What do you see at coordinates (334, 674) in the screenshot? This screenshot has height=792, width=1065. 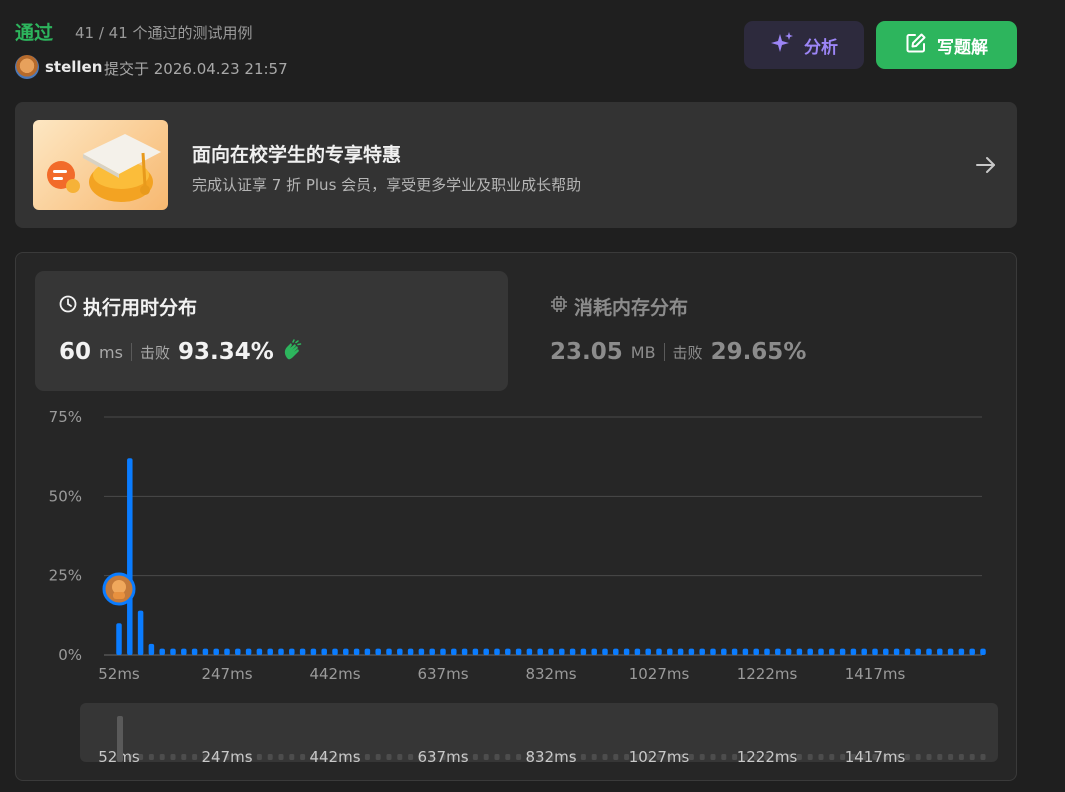 I see `x-tick-label: 442ms` at bounding box center [334, 674].